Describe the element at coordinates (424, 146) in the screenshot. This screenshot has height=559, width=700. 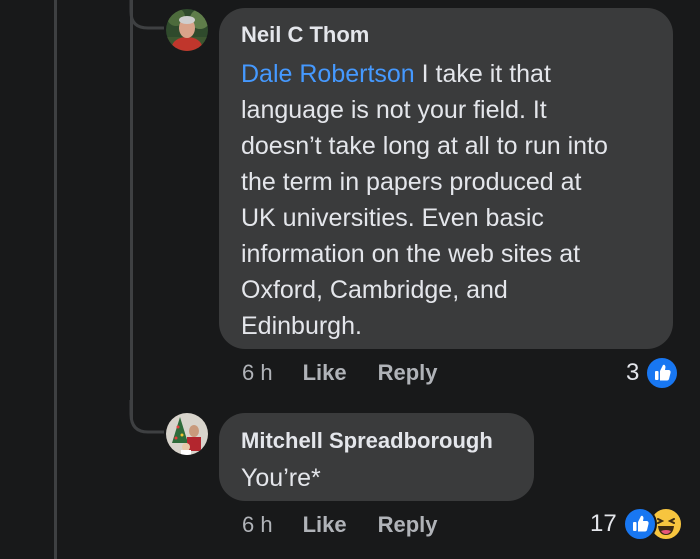
I see `comment-line: doesn’t take long at all to run into` at that location.